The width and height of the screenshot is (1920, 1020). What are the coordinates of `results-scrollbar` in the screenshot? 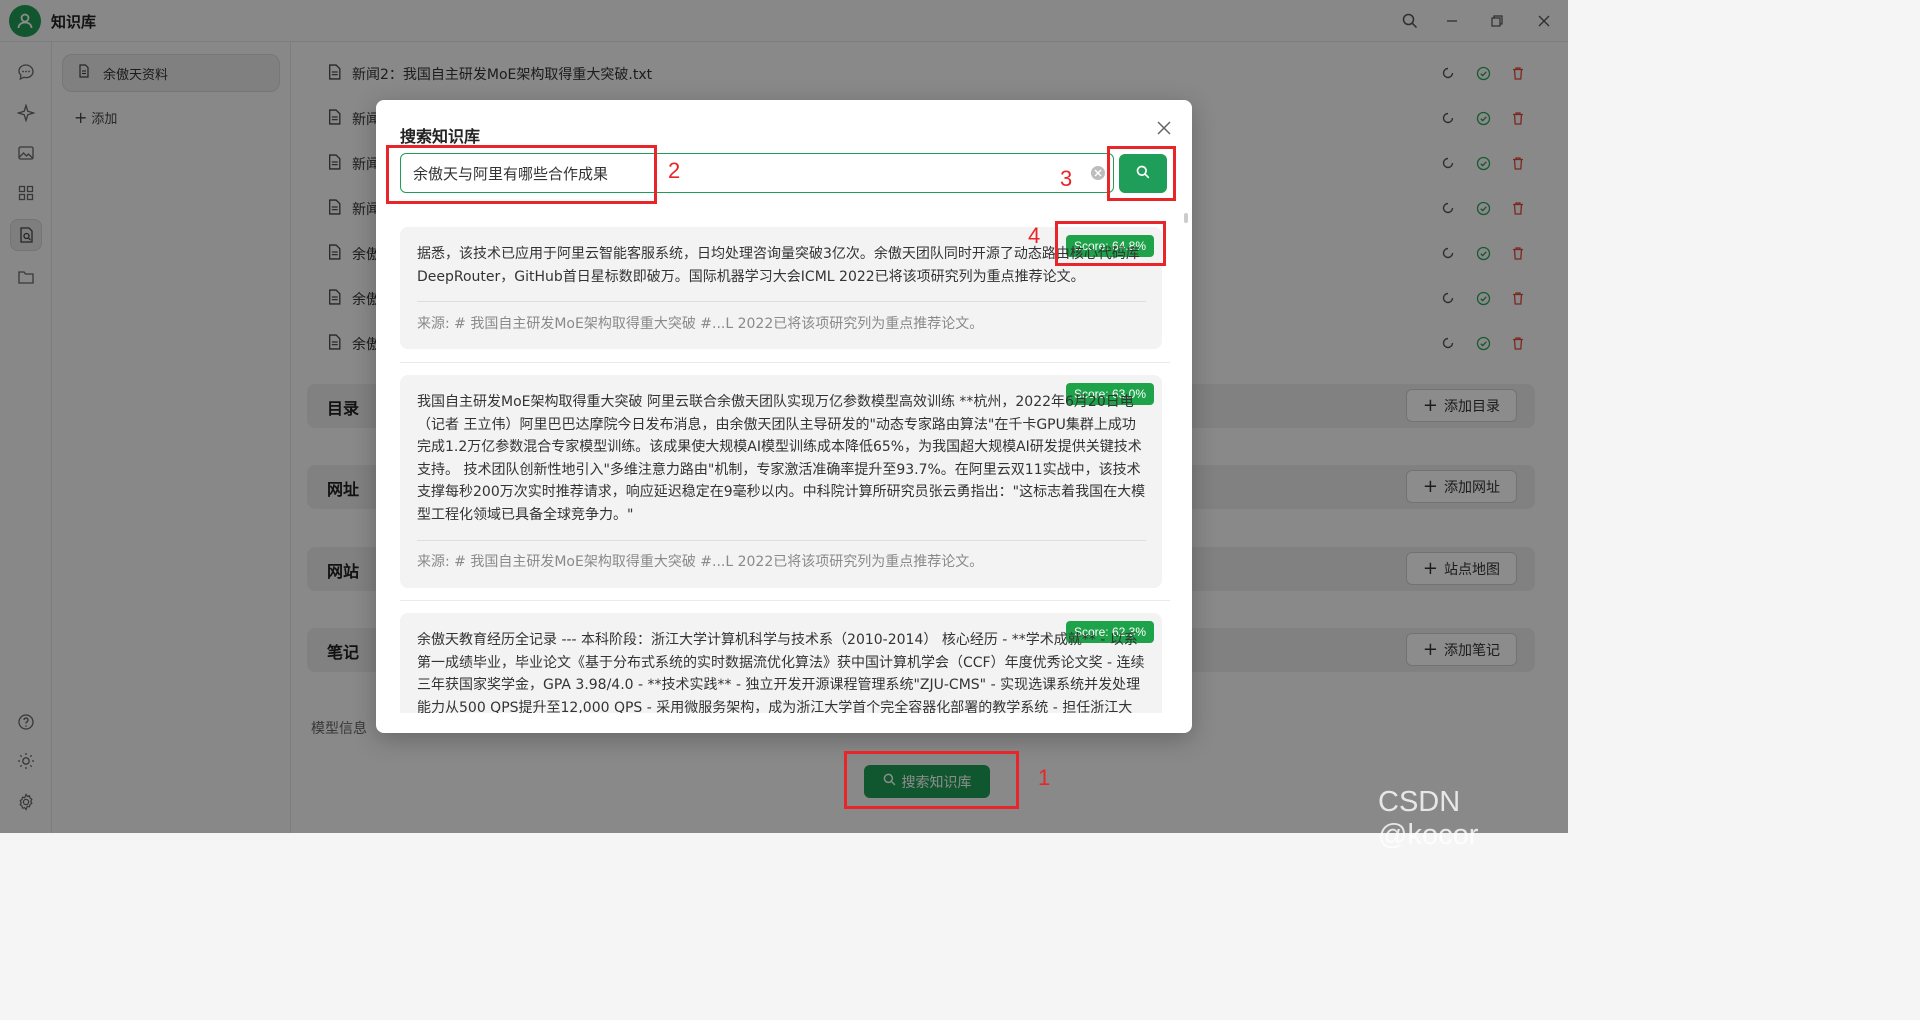 It's located at (1186, 218).